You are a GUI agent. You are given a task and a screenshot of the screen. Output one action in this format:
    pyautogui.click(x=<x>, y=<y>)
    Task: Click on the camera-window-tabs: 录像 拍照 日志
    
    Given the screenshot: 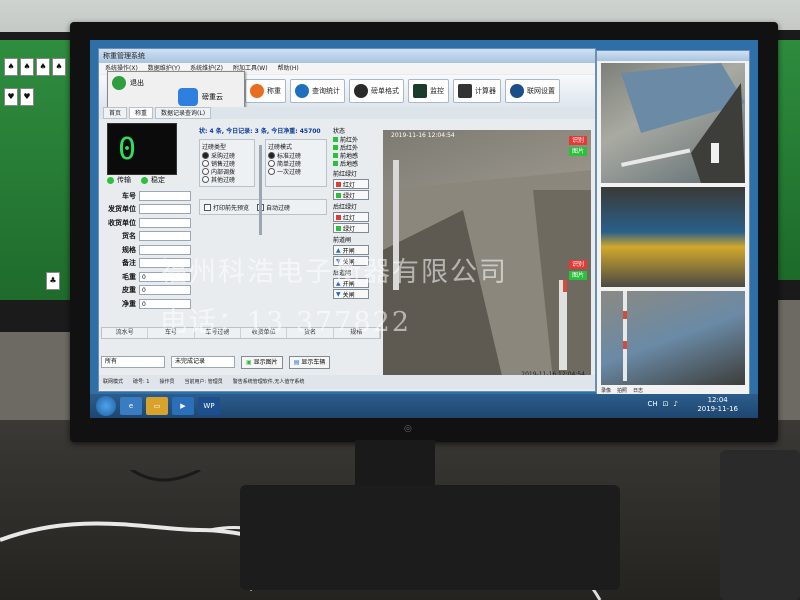 What is the action you would take?
    pyautogui.click(x=622, y=390)
    